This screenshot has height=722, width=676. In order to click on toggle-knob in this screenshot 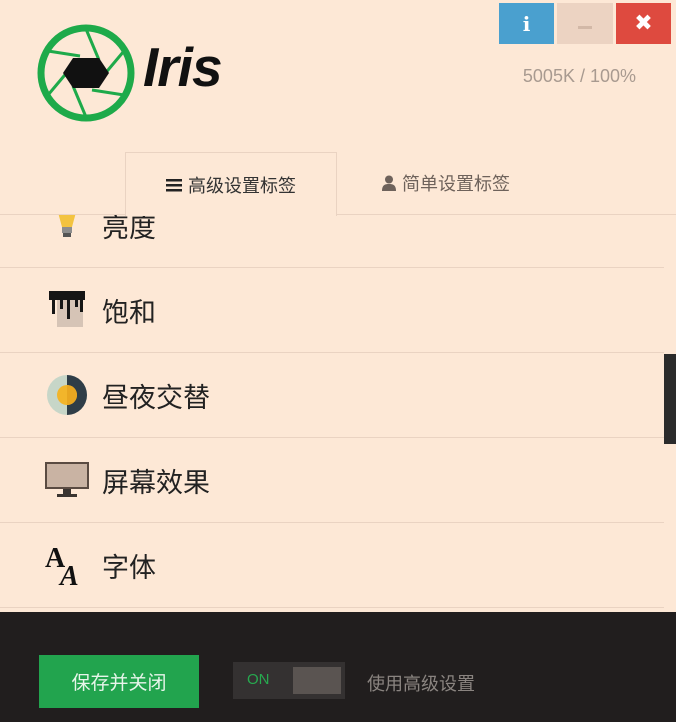, I will do `click(317, 680)`.